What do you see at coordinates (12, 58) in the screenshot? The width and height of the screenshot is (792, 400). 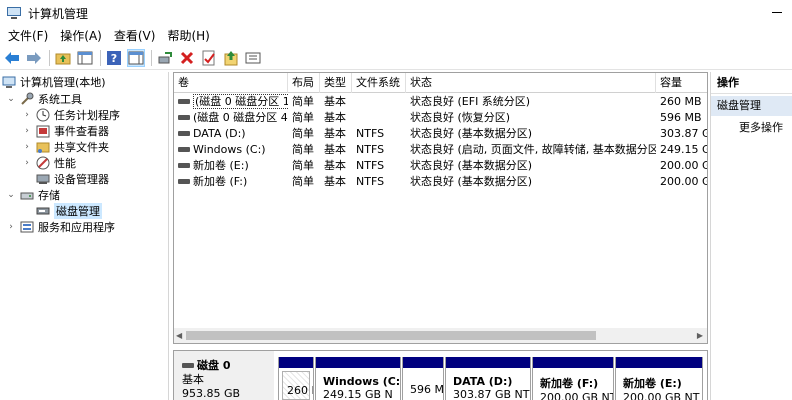 I see `back-arrow-icon` at bounding box center [12, 58].